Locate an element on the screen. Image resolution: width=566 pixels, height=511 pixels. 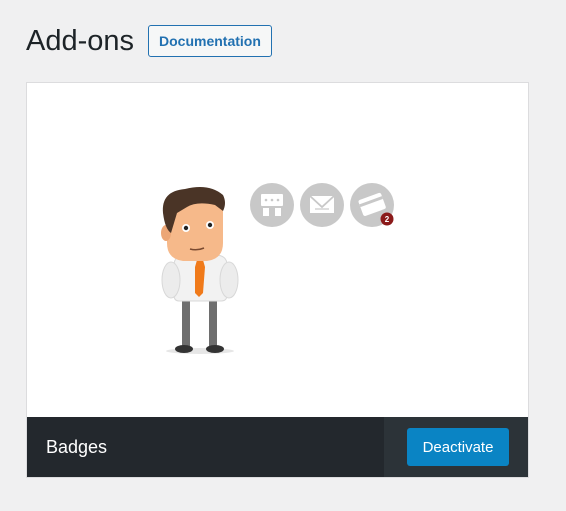
page-title: Add-ons is located at coordinates (80, 41).